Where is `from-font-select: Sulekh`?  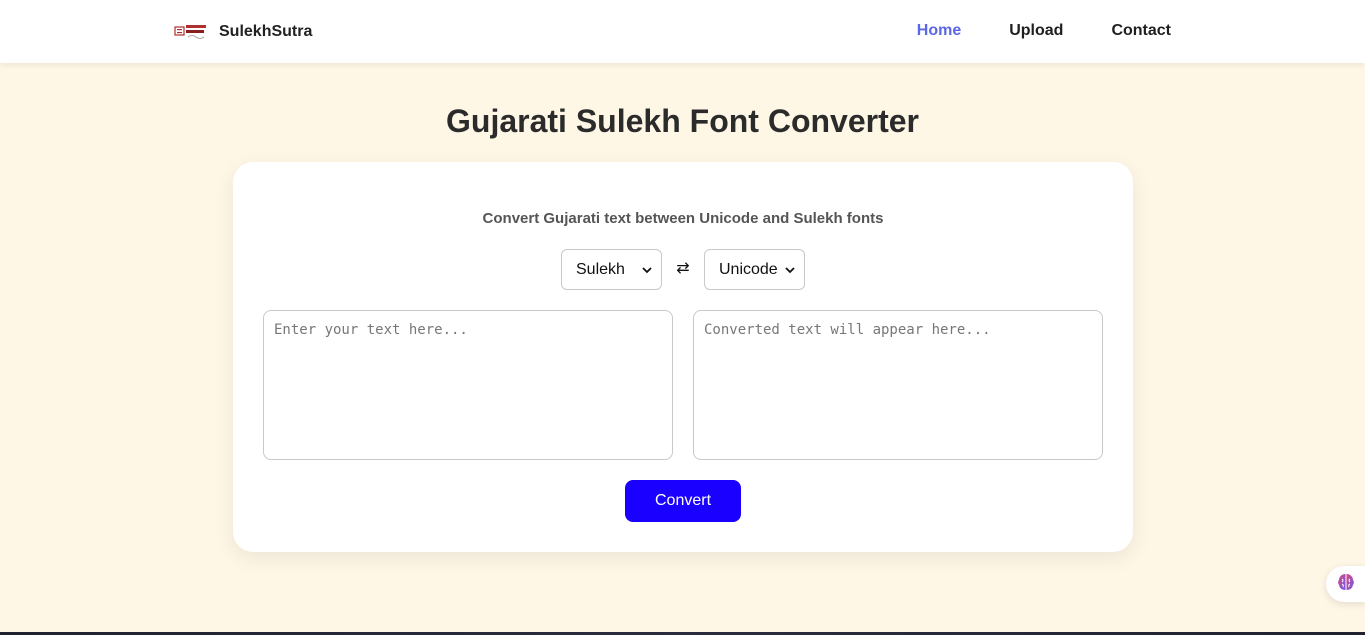 from-font-select: Sulekh is located at coordinates (611, 269).